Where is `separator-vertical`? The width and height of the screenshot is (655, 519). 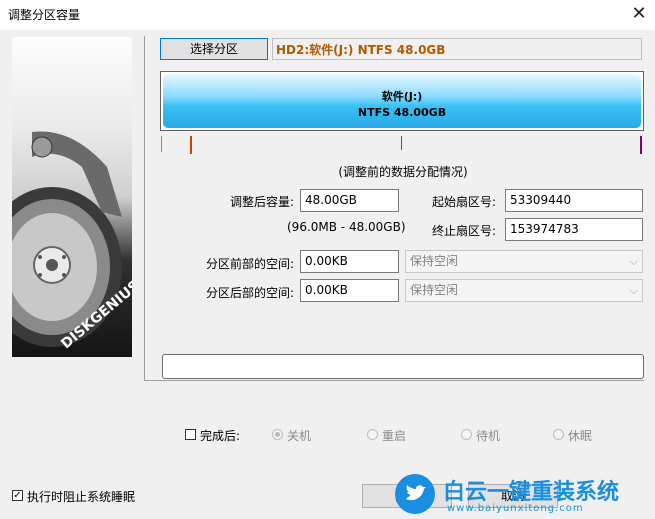
separator-vertical is located at coordinates (144, 208).